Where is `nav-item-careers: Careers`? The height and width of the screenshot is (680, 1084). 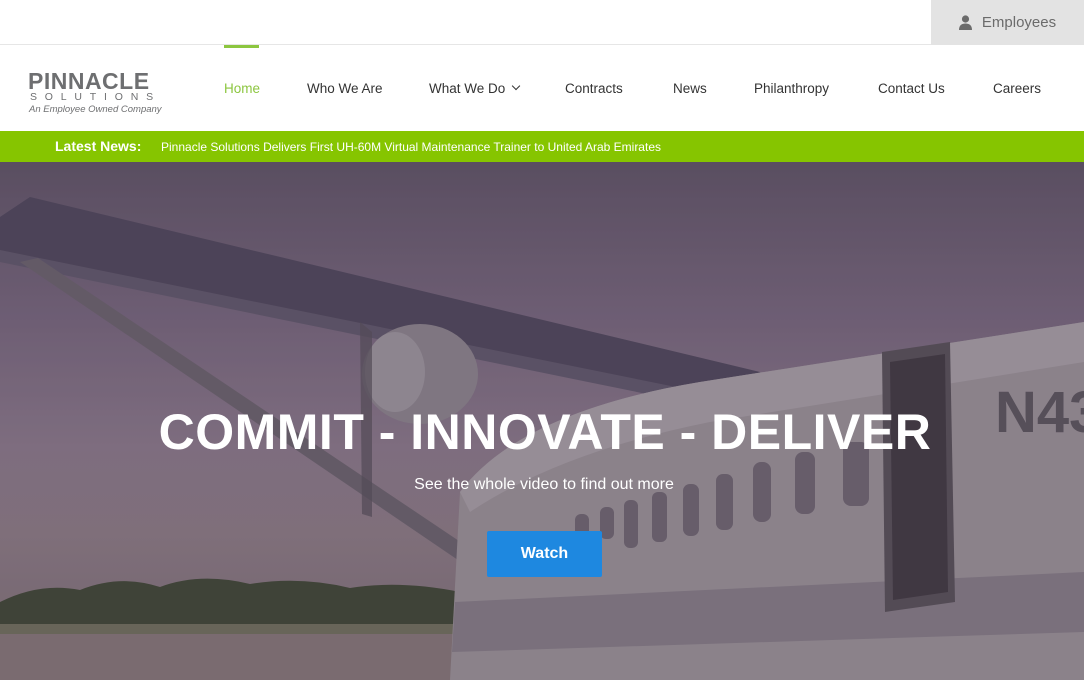
nav-item-careers: Careers is located at coordinates (1017, 88).